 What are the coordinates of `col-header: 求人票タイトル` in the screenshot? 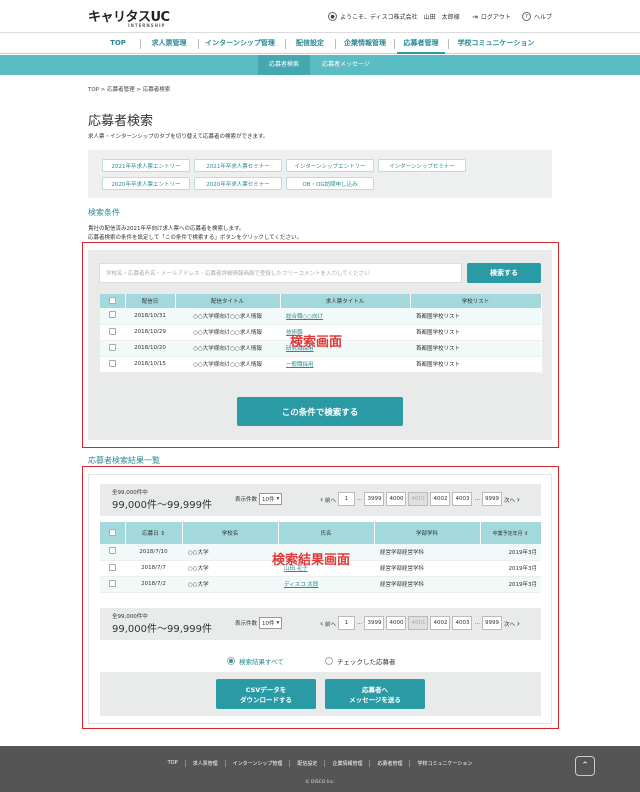 It's located at (345, 301).